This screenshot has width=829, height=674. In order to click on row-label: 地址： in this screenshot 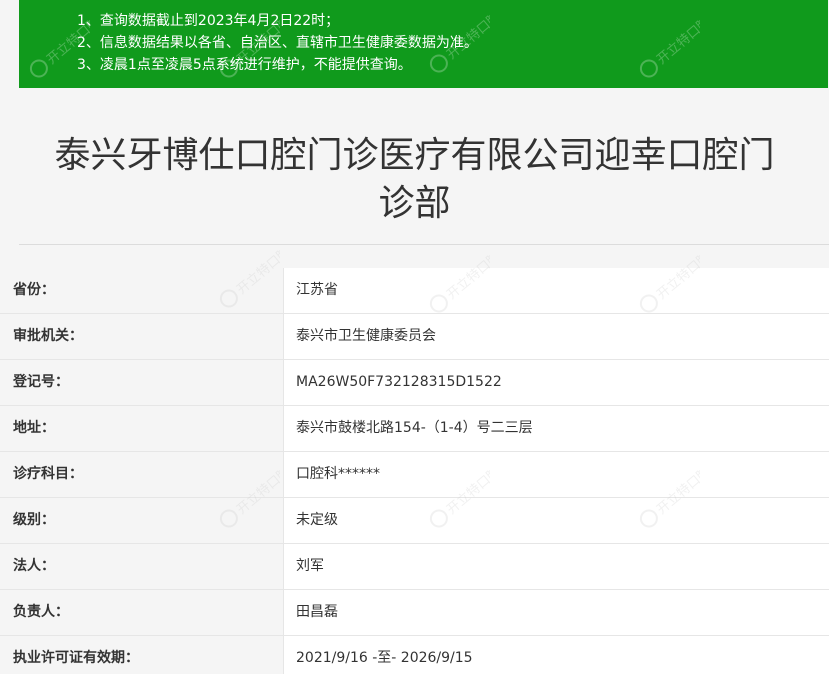, I will do `click(141, 428)`.